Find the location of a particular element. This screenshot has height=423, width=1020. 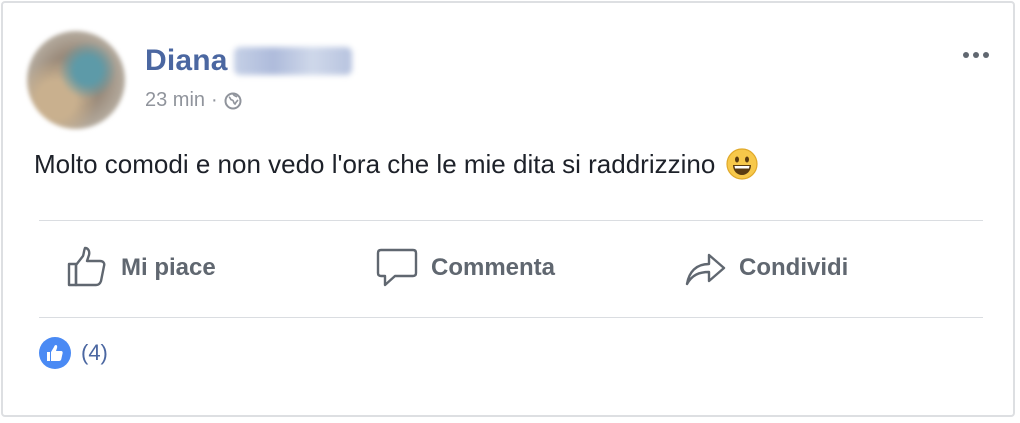

like-button: Mi piace is located at coordinates (140, 268).